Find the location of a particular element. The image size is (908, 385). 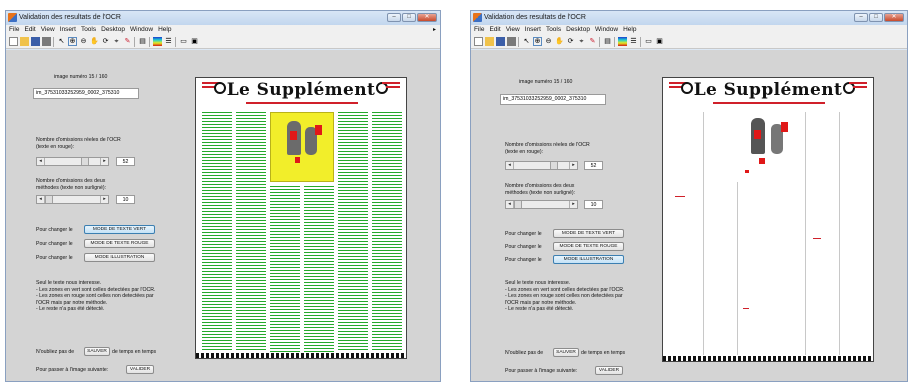

column-divider is located at coordinates (805, 233).